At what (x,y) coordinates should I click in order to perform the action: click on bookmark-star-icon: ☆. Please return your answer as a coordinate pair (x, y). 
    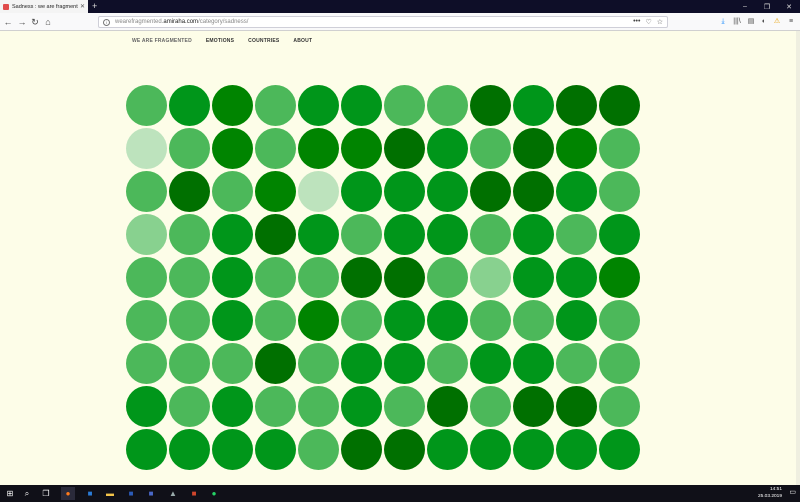
    Looking at the image, I should click on (660, 22).